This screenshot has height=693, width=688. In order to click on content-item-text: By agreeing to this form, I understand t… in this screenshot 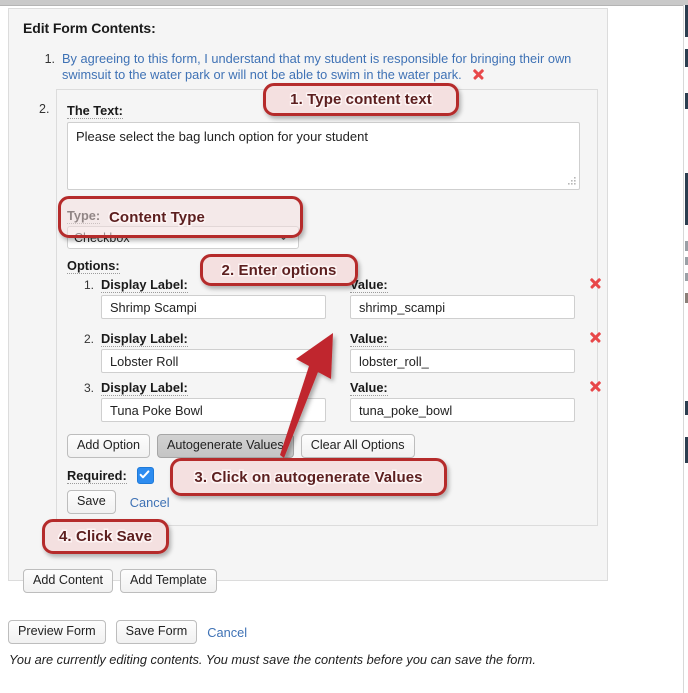, I will do `click(316, 66)`.